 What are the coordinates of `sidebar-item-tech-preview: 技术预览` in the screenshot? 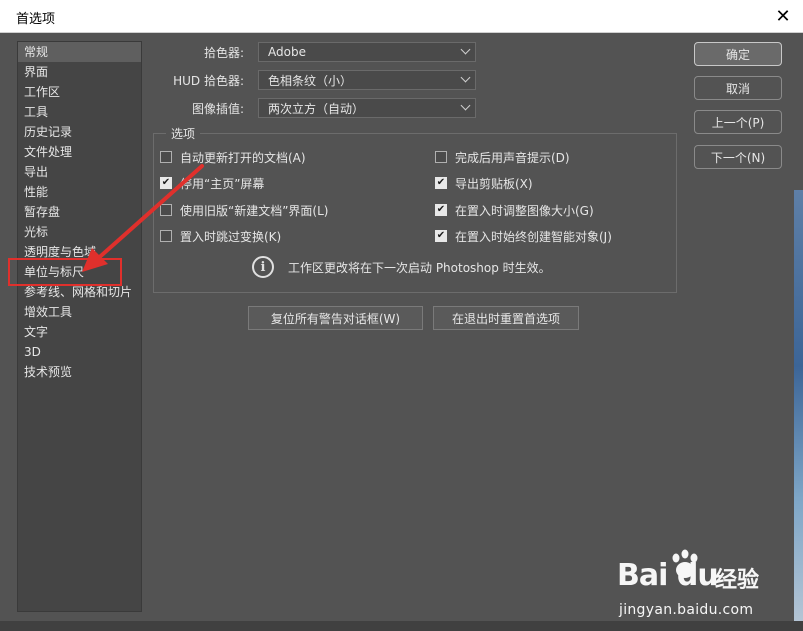 It's located at (79, 372).